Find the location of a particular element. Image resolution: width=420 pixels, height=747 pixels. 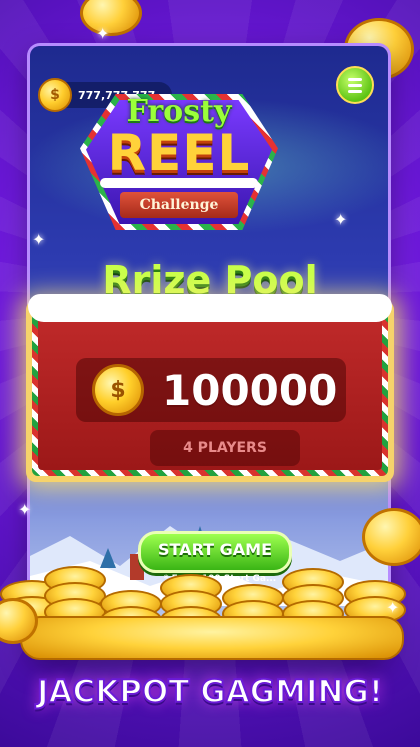

jackpot-tagline: JACKPOT GAGMING! is located at coordinates (210, 692).